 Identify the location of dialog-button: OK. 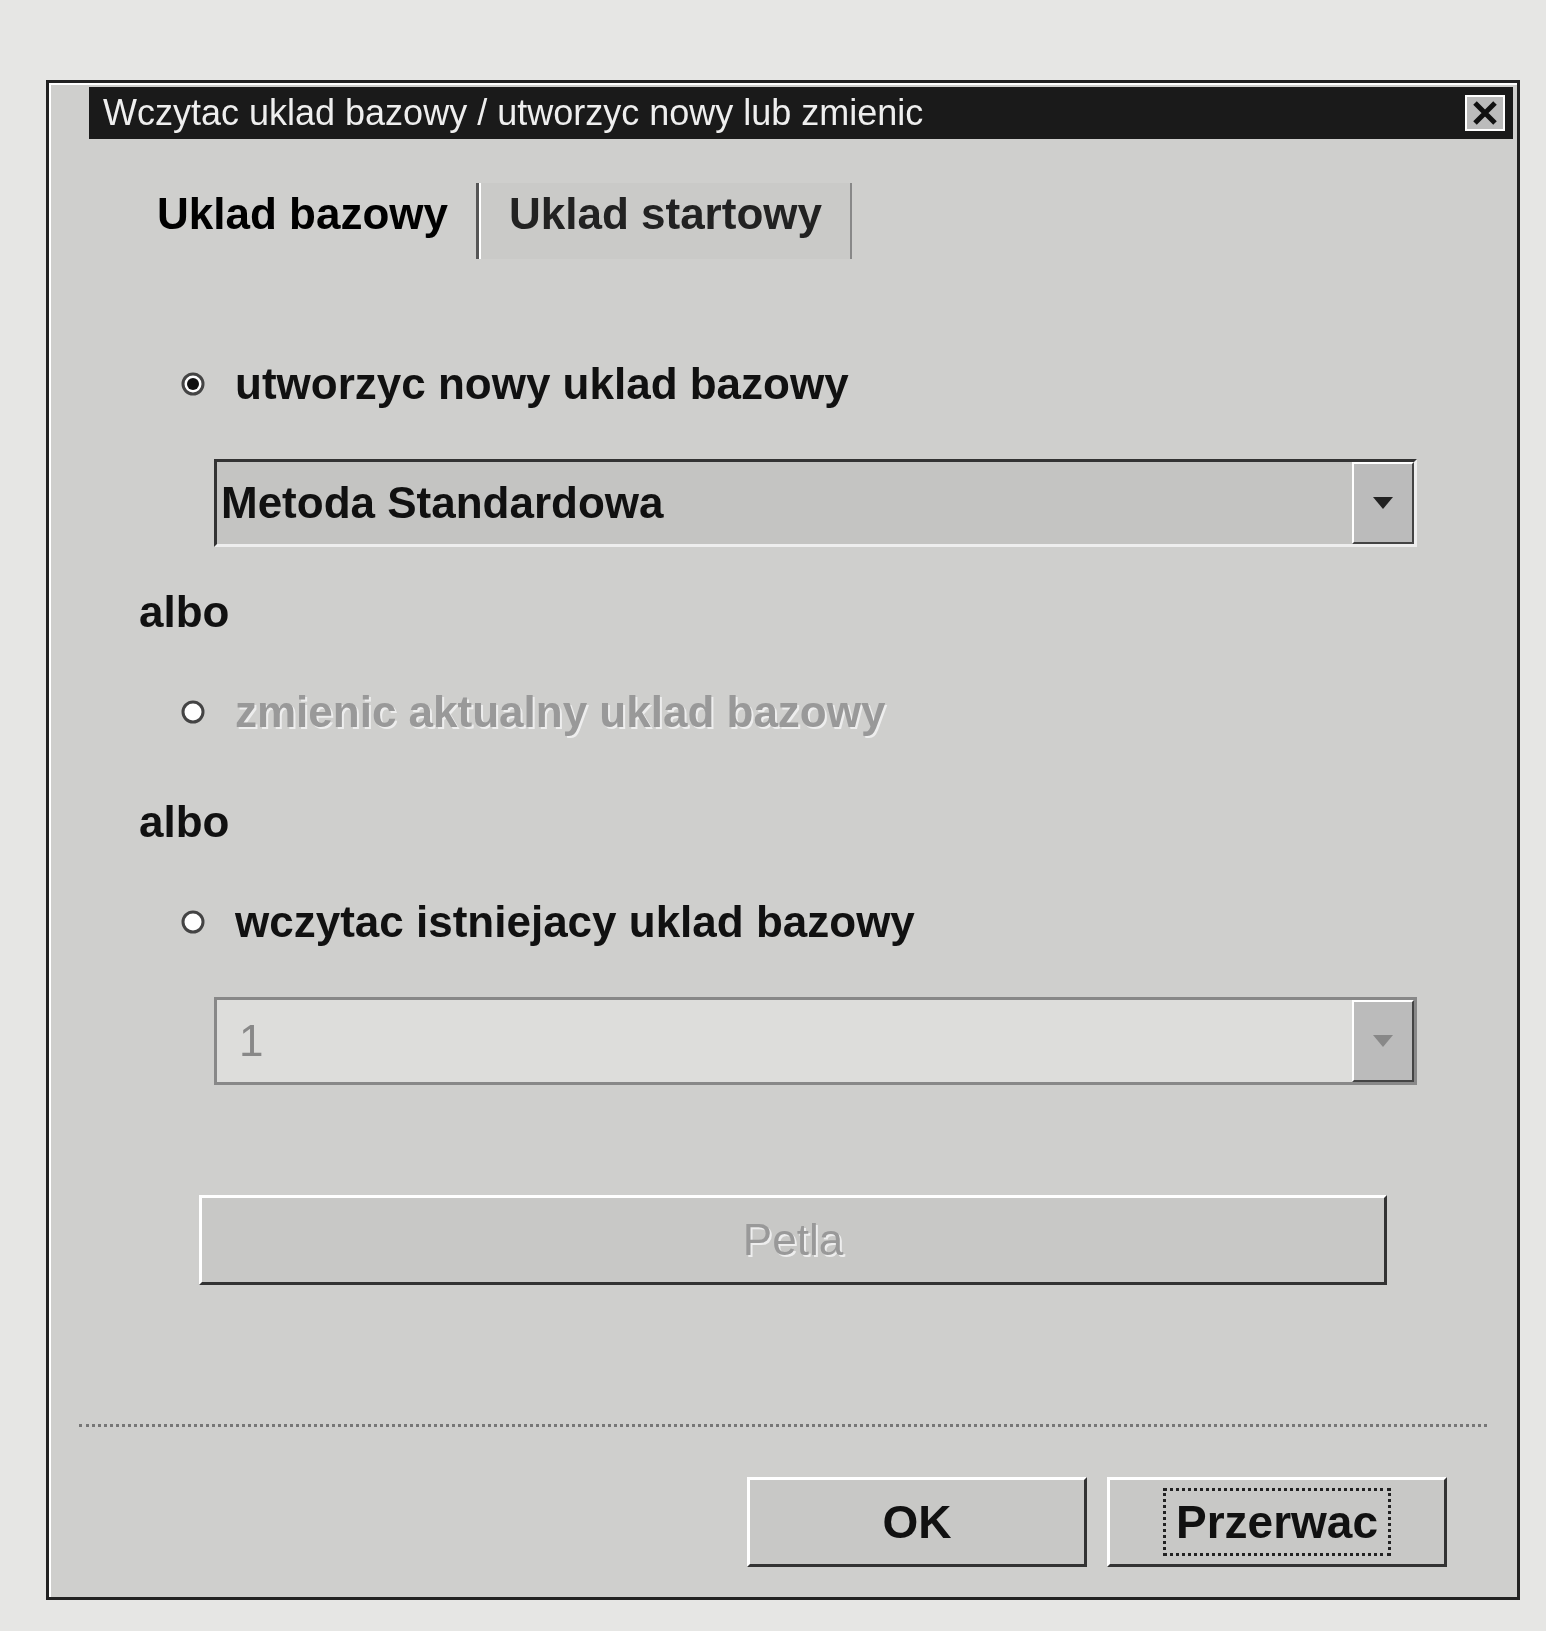
(917, 1522).